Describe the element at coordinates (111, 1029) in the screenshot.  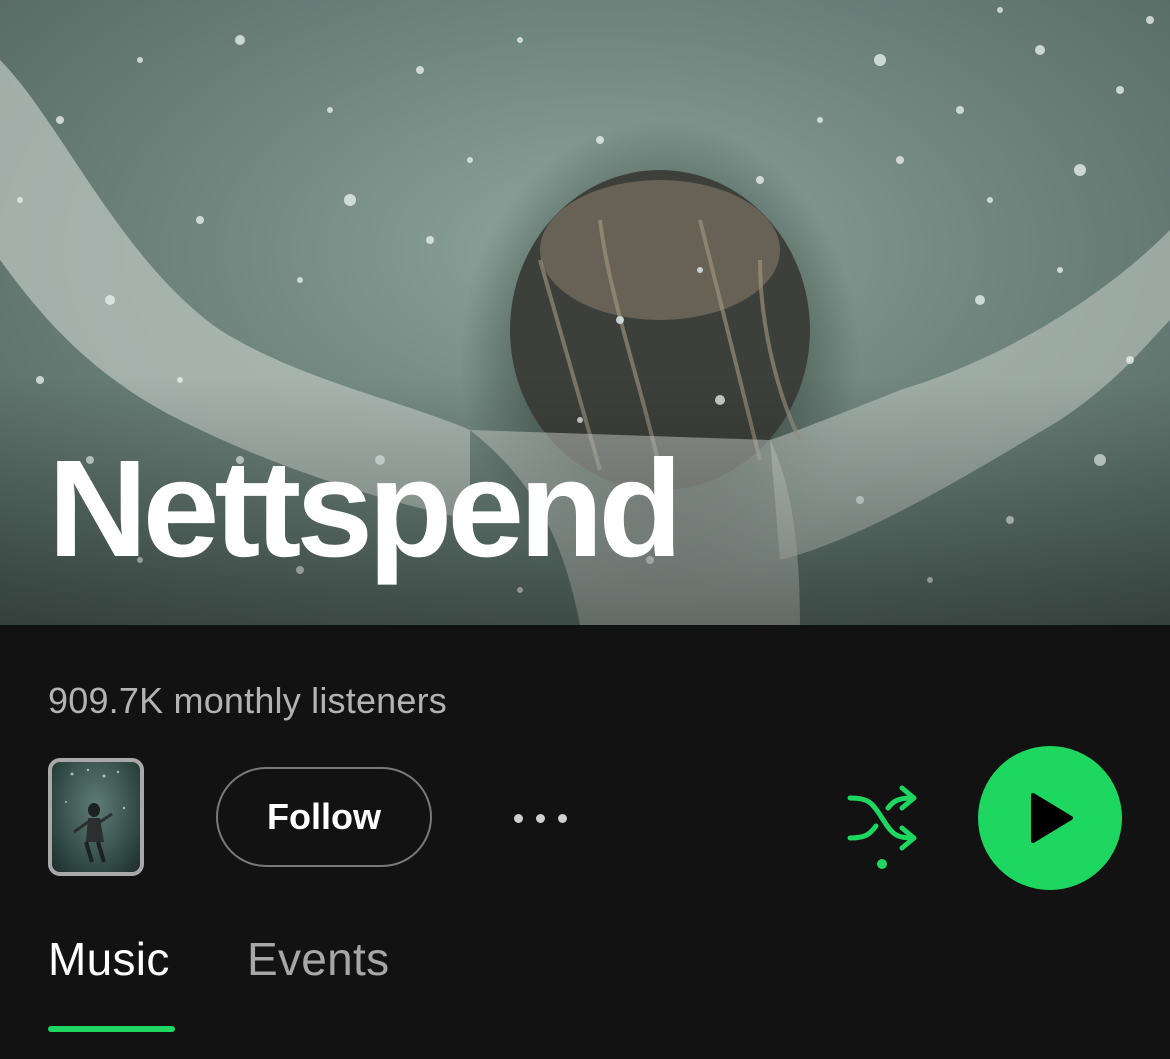
I see `tab-selected-indicator` at that location.